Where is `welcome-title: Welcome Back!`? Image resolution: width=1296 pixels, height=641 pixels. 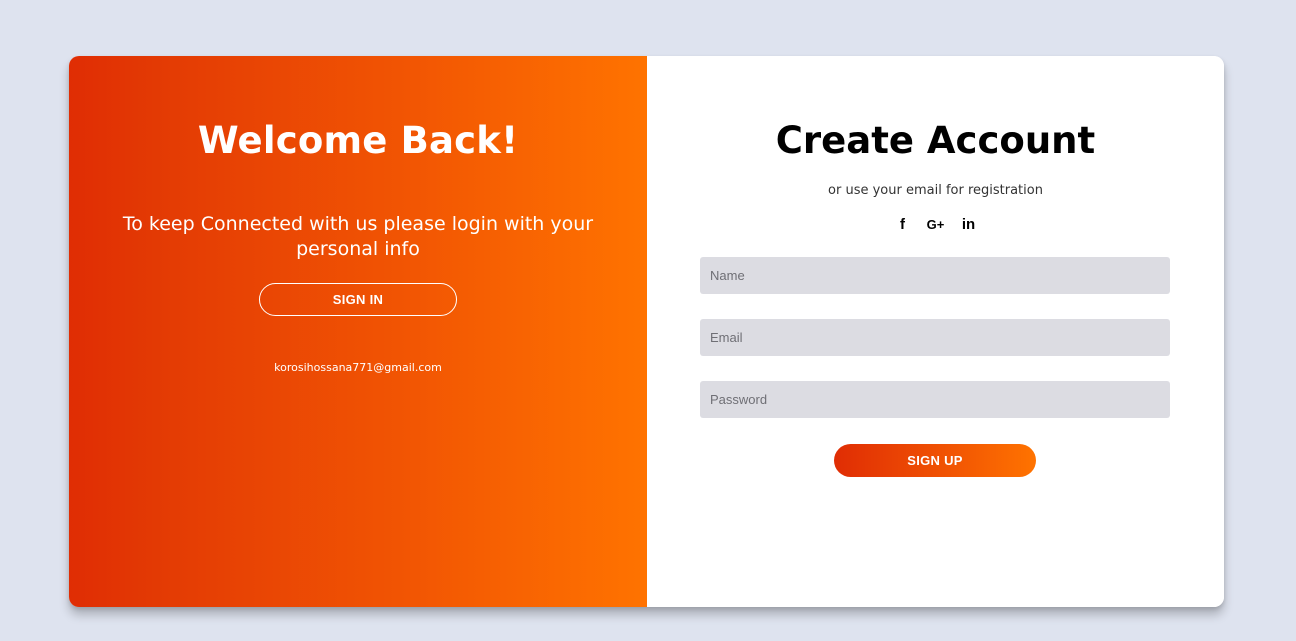
welcome-title: Welcome Back! is located at coordinates (358, 140).